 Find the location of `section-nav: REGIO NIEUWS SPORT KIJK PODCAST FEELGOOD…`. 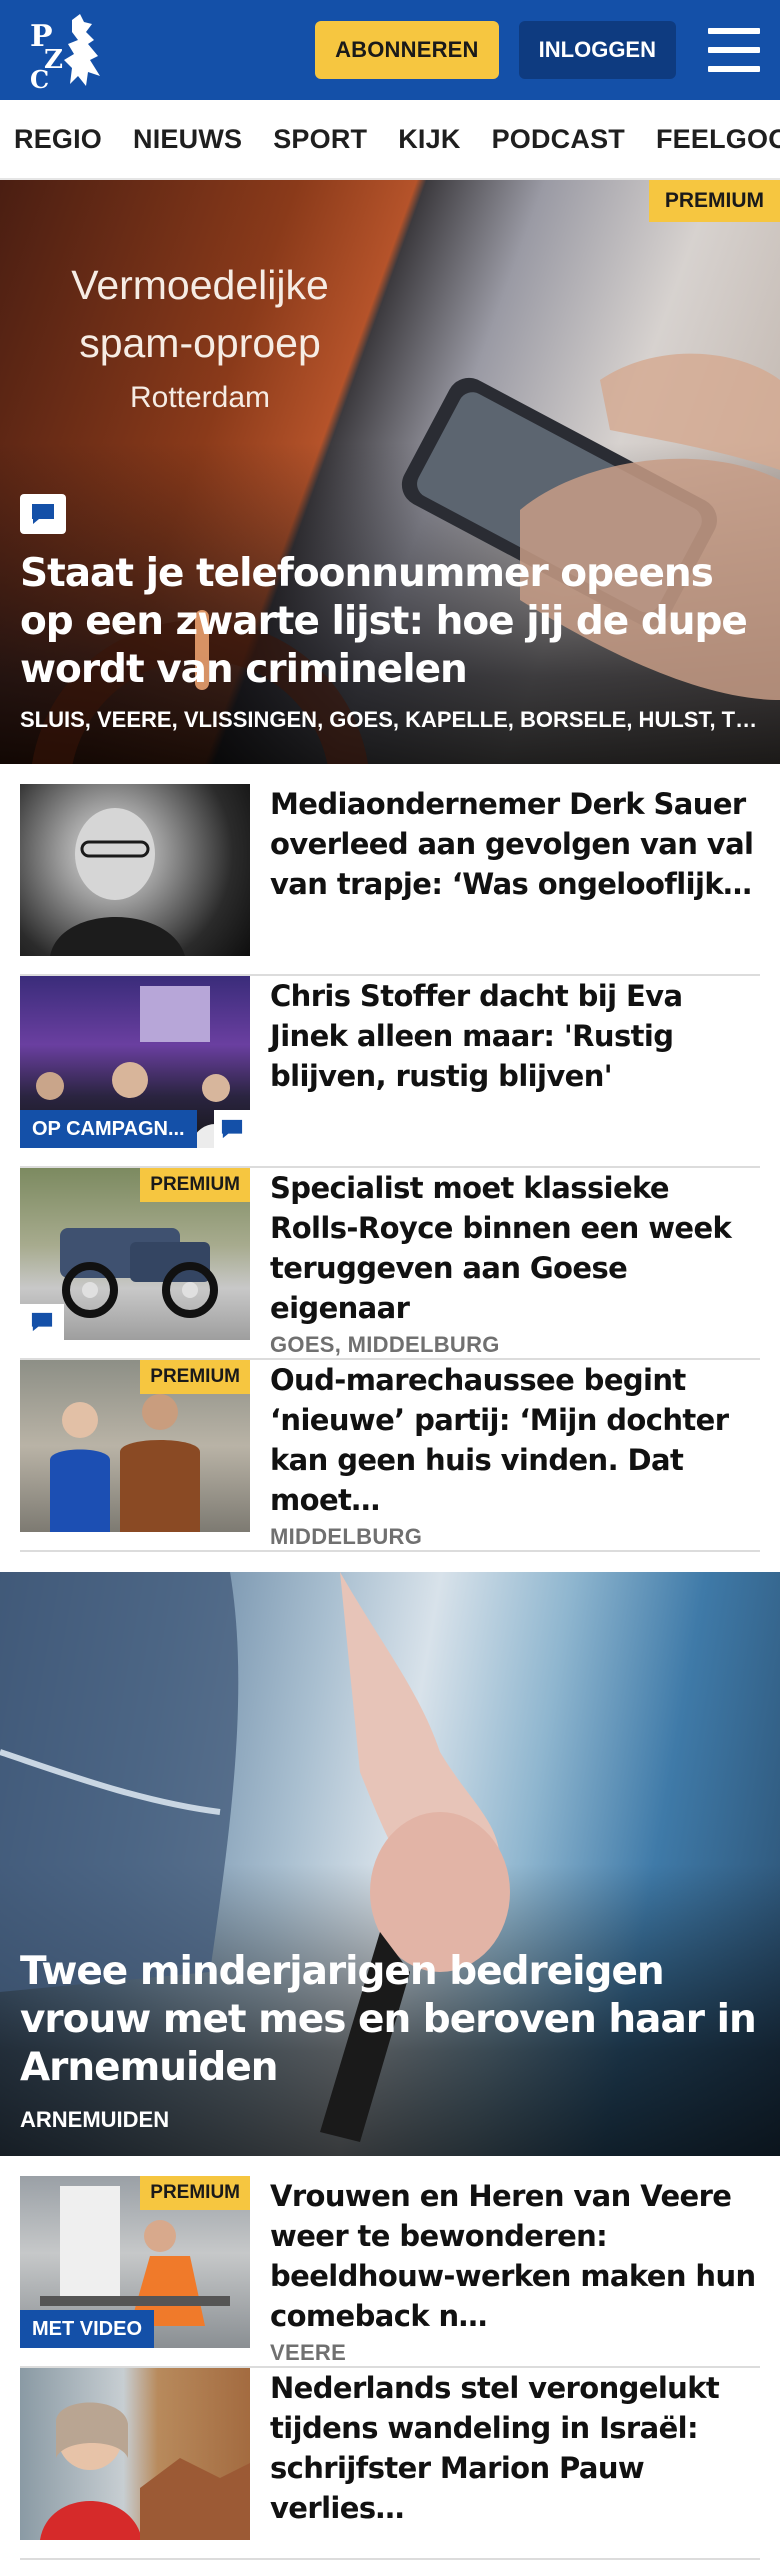

section-nav: REGIO NIEUWS SPORT KIJK PODCAST FEELGOOD… is located at coordinates (390, 140).